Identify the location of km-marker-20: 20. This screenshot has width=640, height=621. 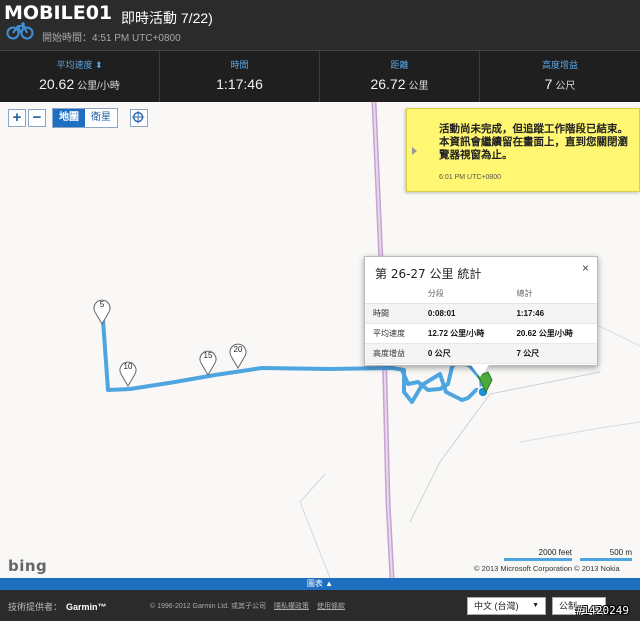
(238, 356).